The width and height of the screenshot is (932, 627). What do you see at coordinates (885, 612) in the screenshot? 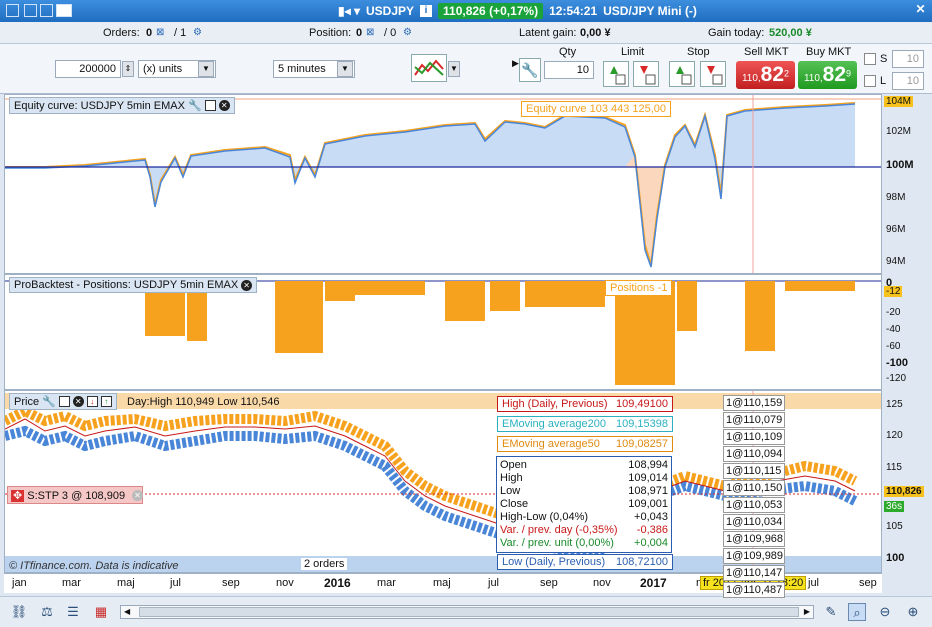
I see `zoom-out-icon: ⊖` at bounding box center [885, 612].